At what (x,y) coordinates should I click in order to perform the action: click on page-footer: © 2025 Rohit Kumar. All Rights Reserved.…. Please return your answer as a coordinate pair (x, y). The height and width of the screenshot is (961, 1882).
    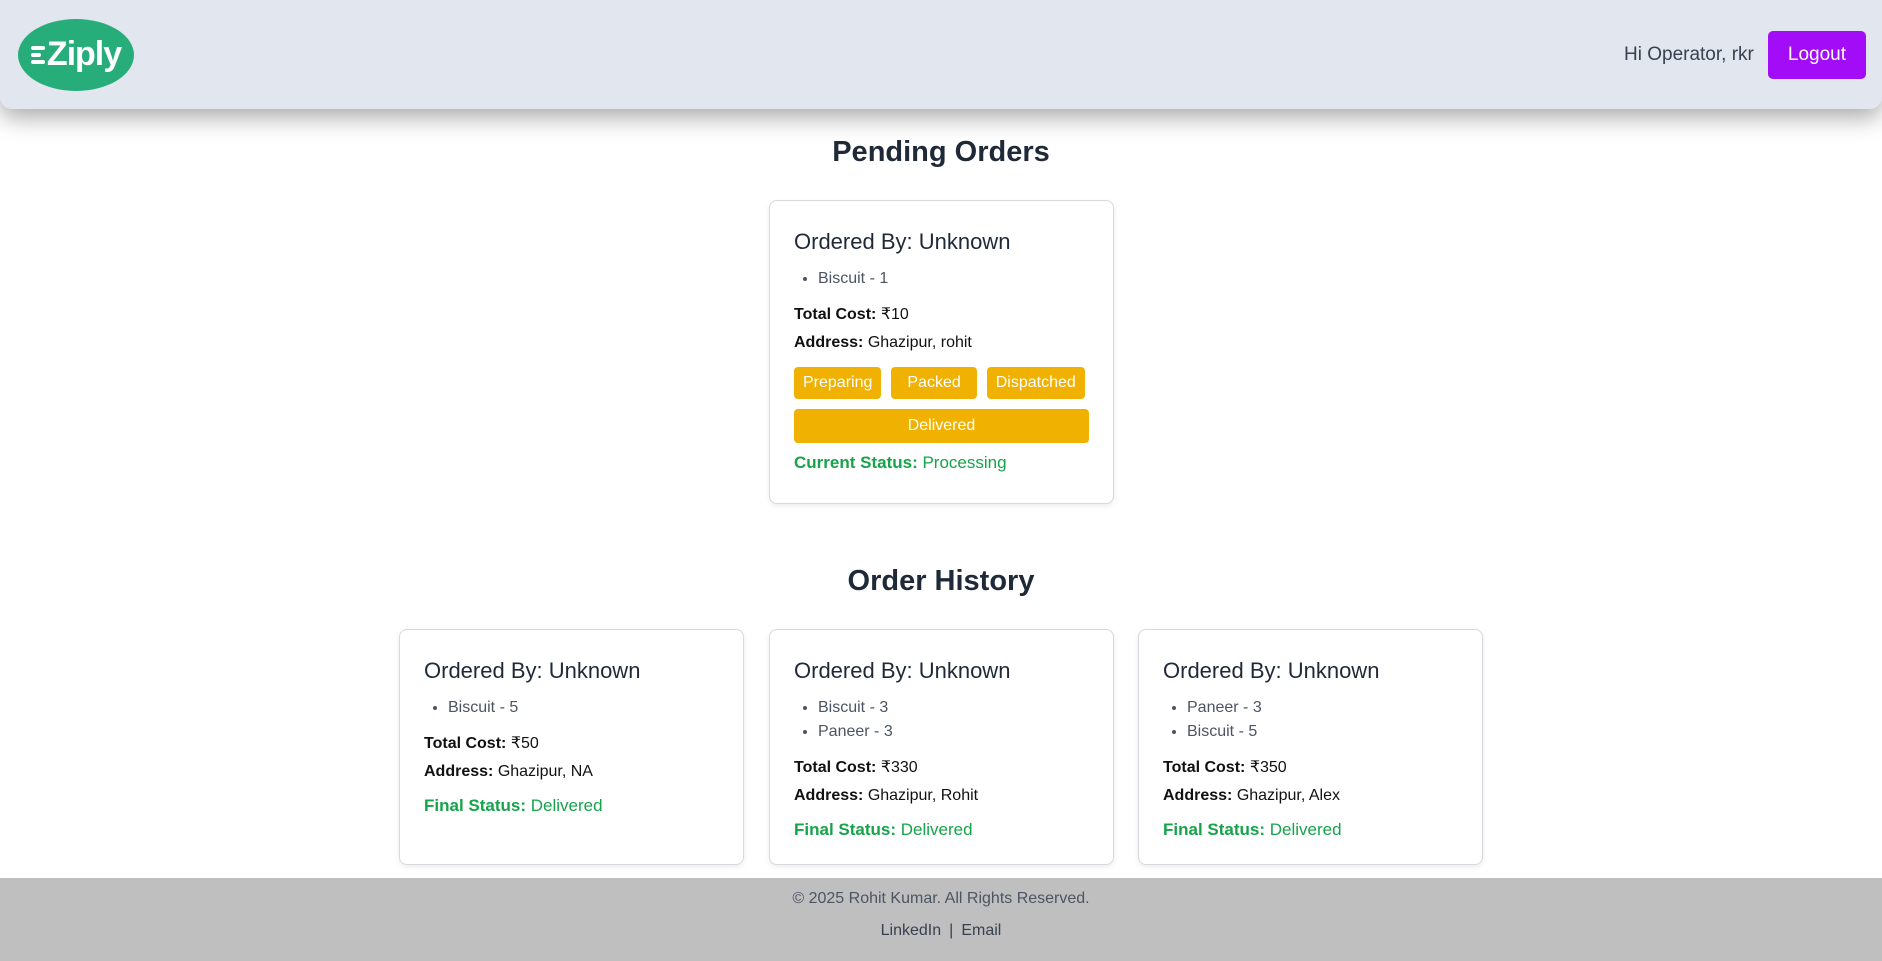
    Looking at the image, I should click on (941, 919).